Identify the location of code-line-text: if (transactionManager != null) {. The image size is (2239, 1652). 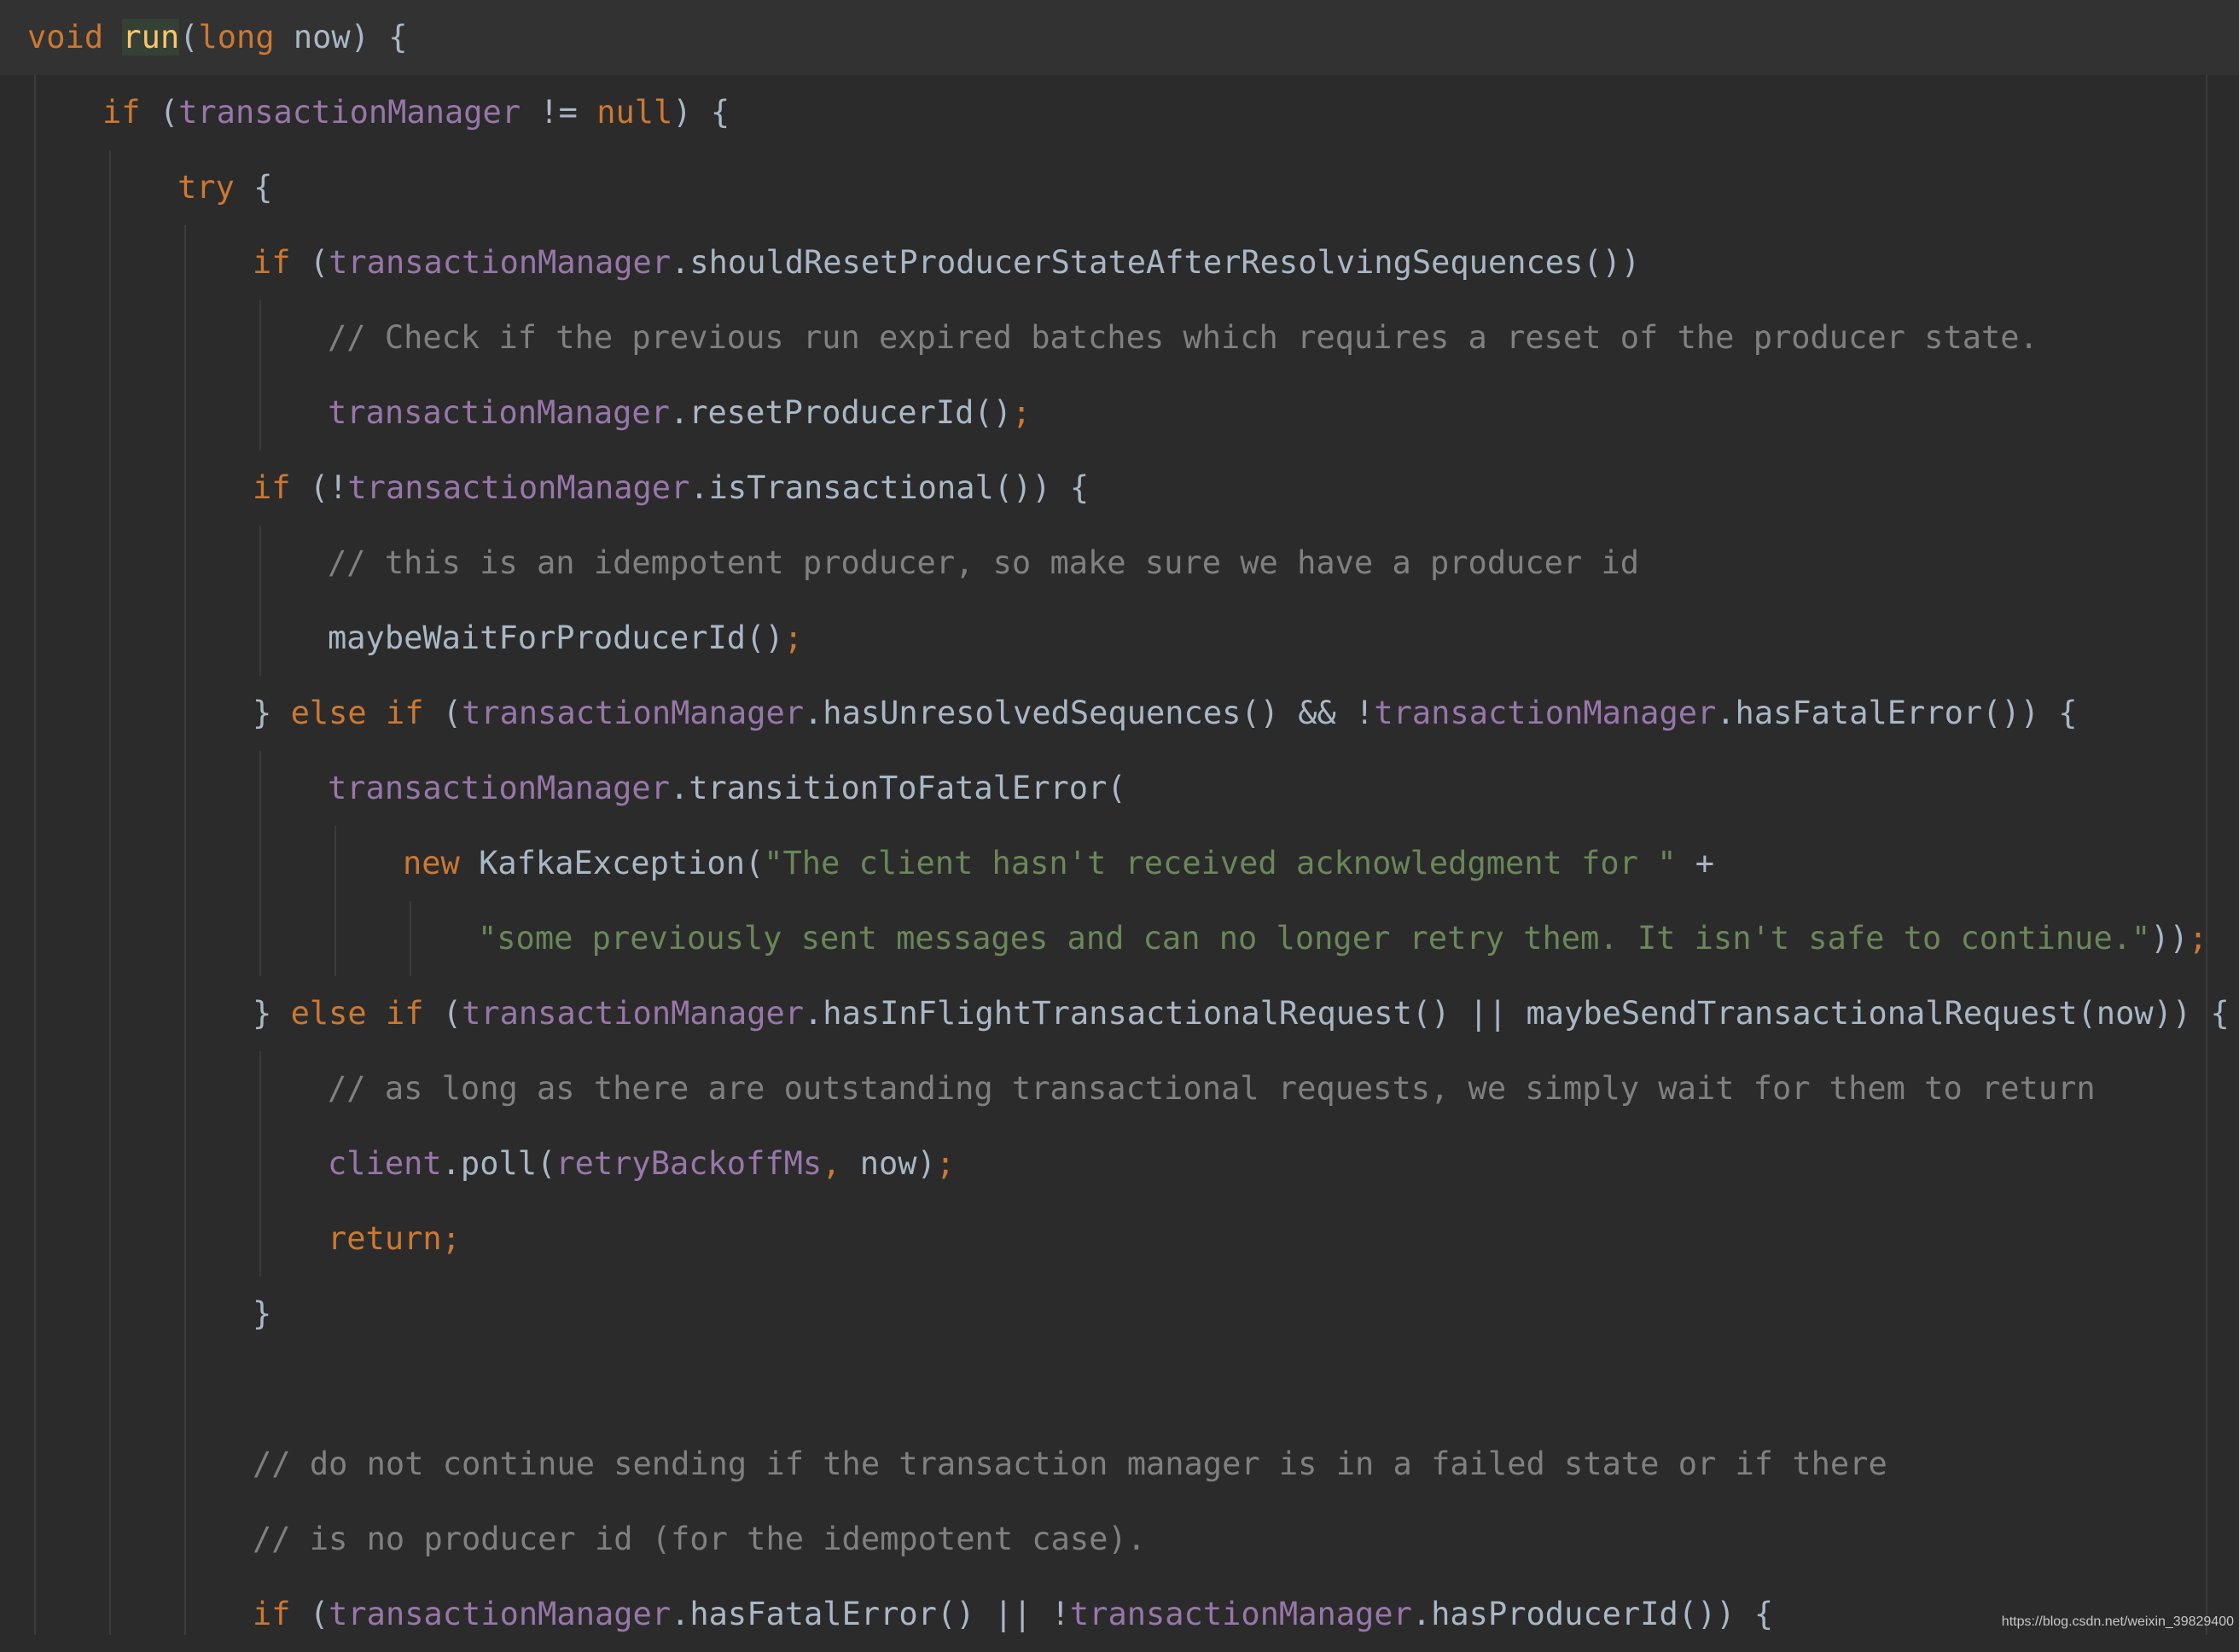
(416, 113).